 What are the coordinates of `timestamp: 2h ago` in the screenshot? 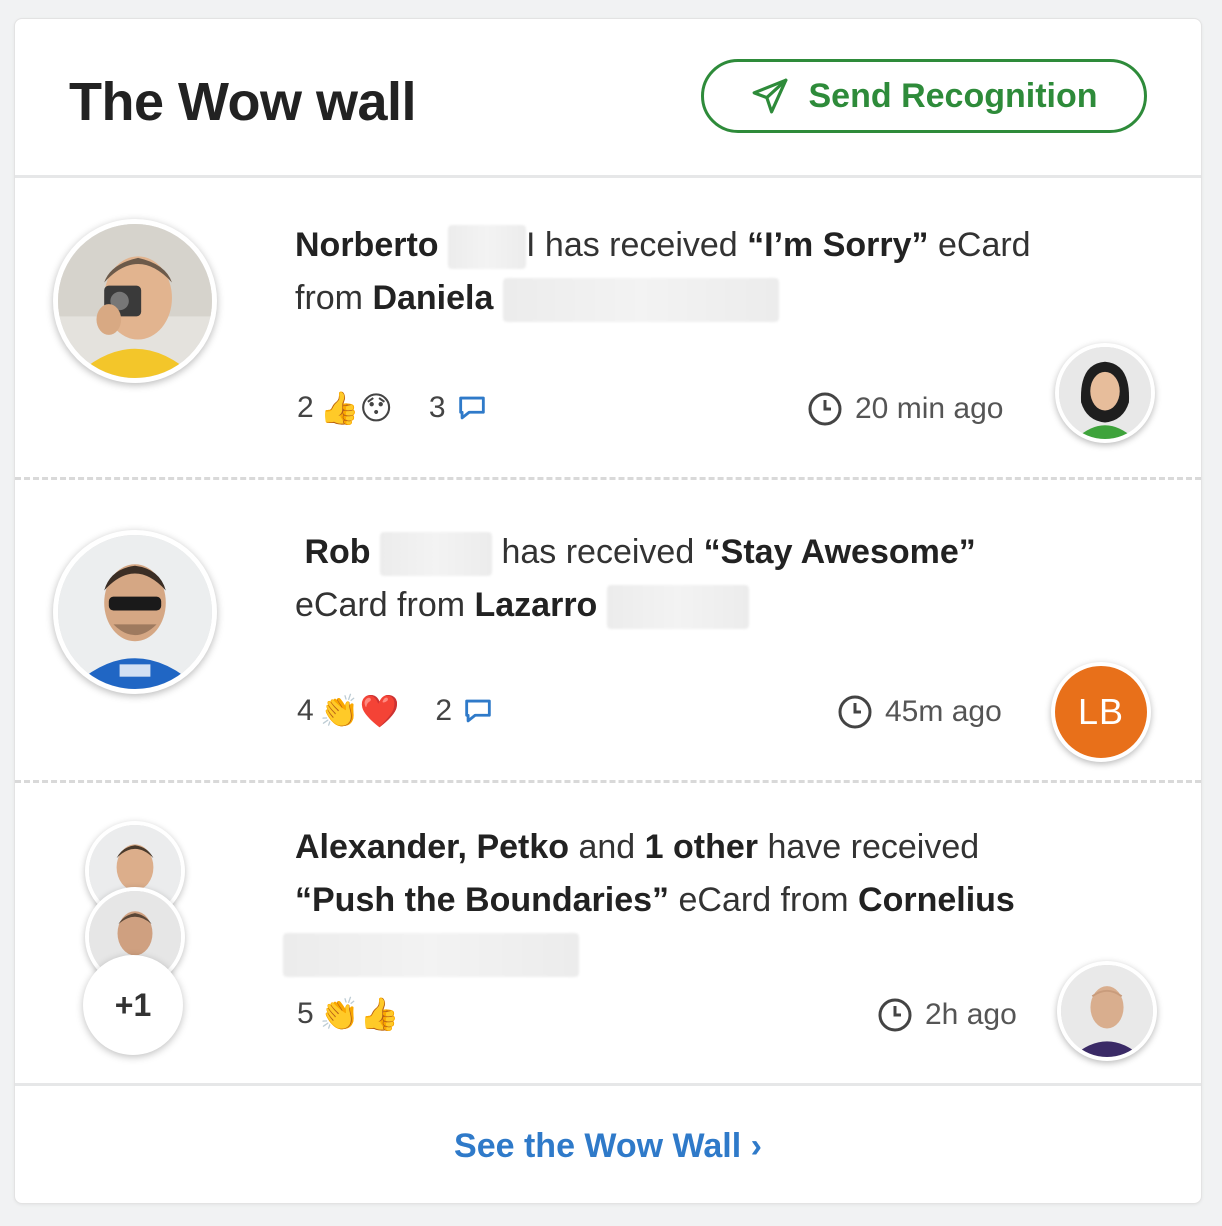 It's located at (947, 1015).